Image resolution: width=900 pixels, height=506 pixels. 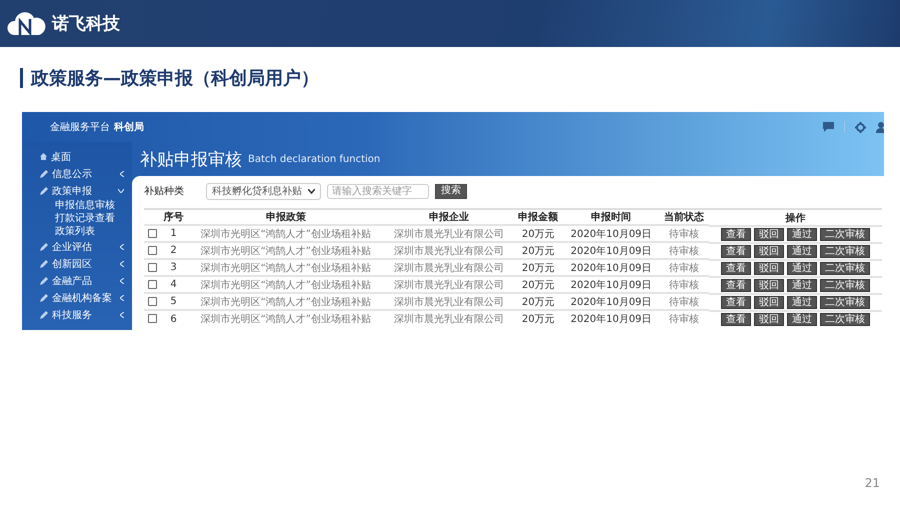 I want to click on table-cell: 2, so click(x=174, y=250).